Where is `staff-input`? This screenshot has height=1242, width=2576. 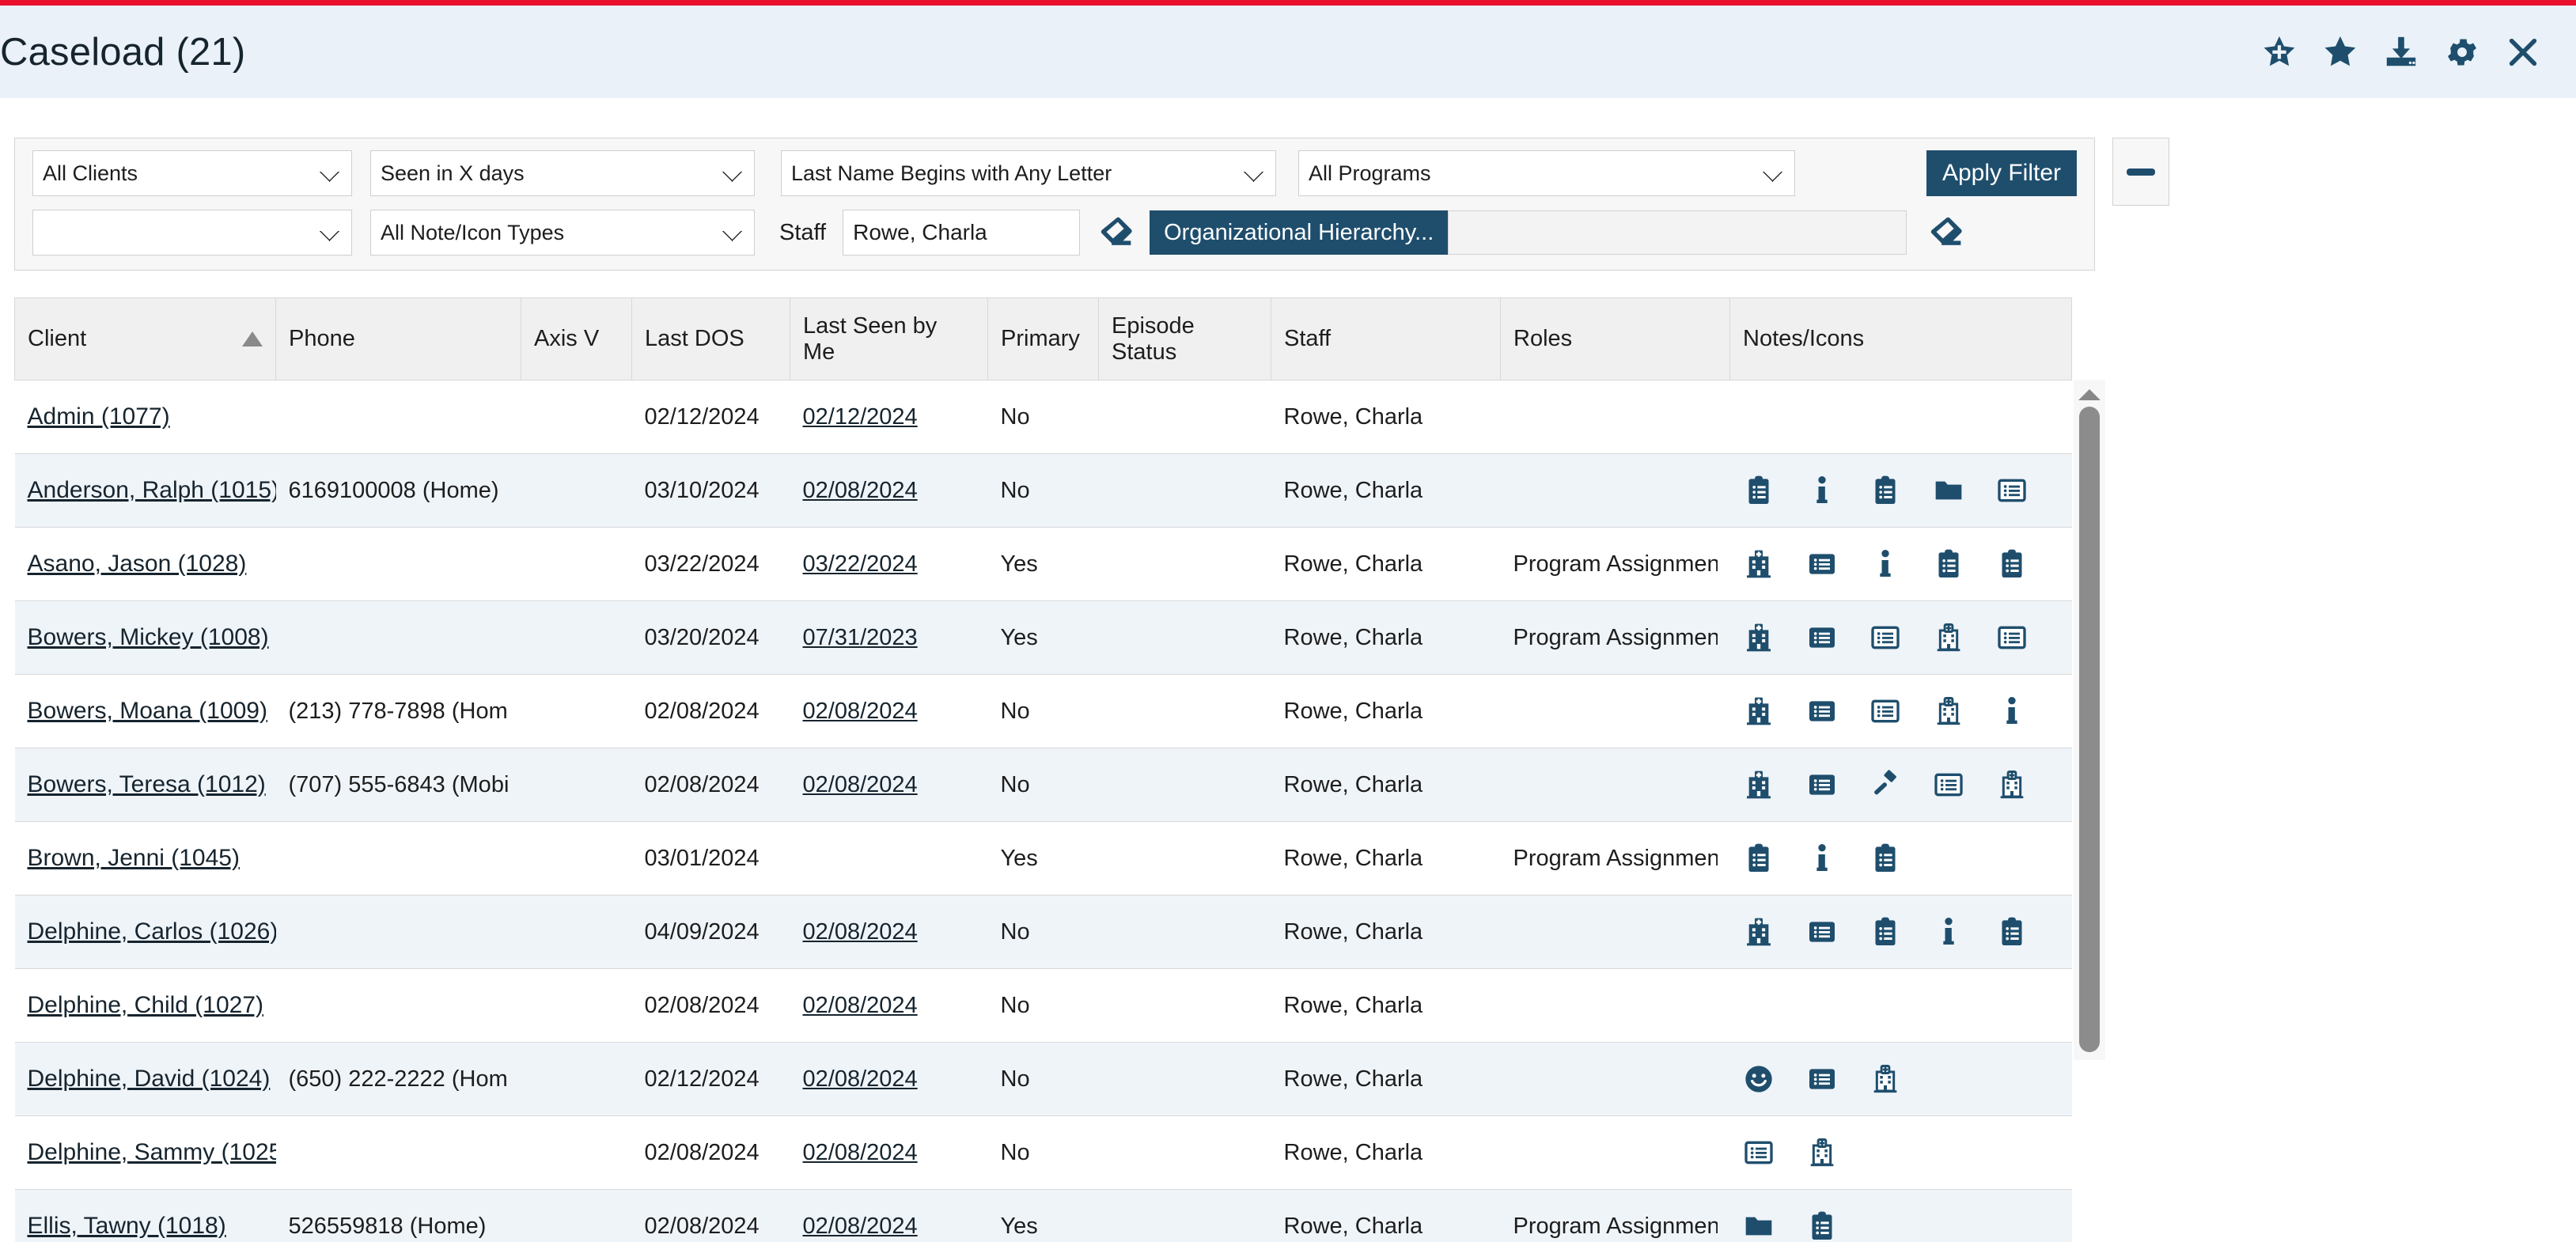 staff-input is located at coordinates (962, 233).